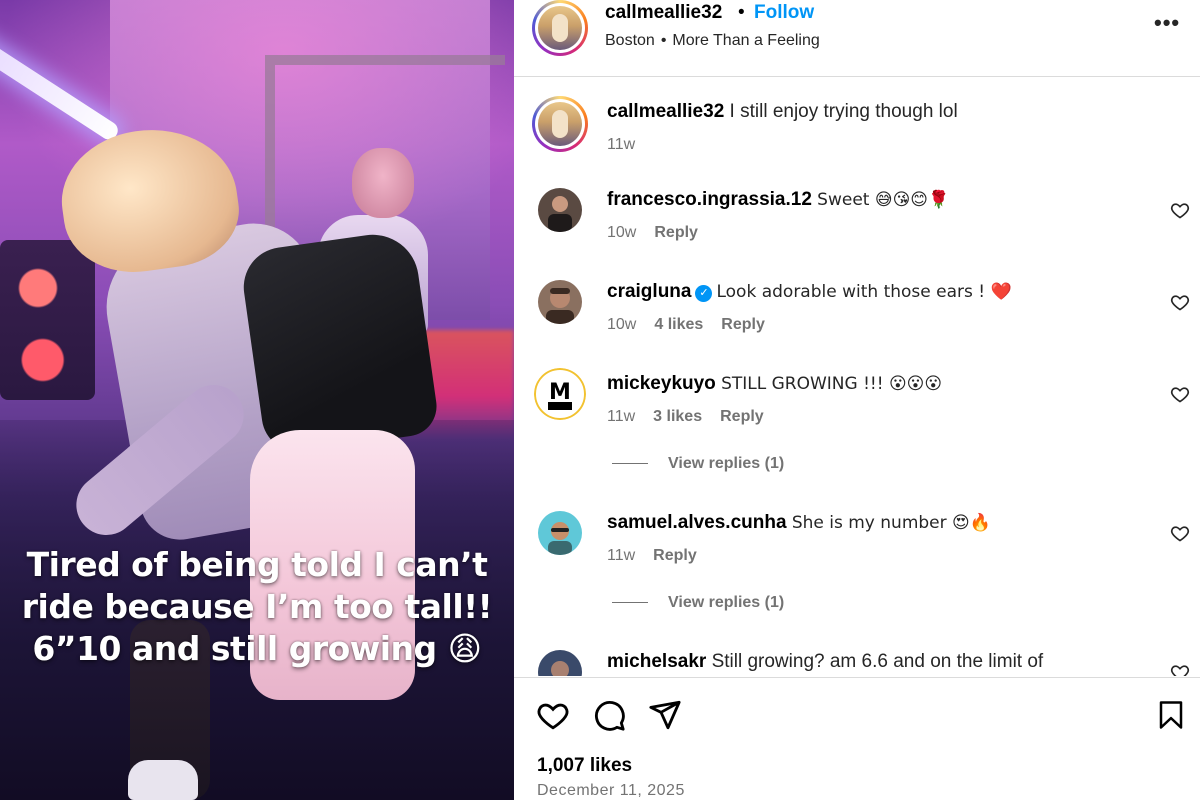 The width and height of the screenshot is (1200, 800). What do you see at coordinates (665, 111) in the screenshot?
I see `comment-username: callmeallie32` at bounding box center [665, 111].